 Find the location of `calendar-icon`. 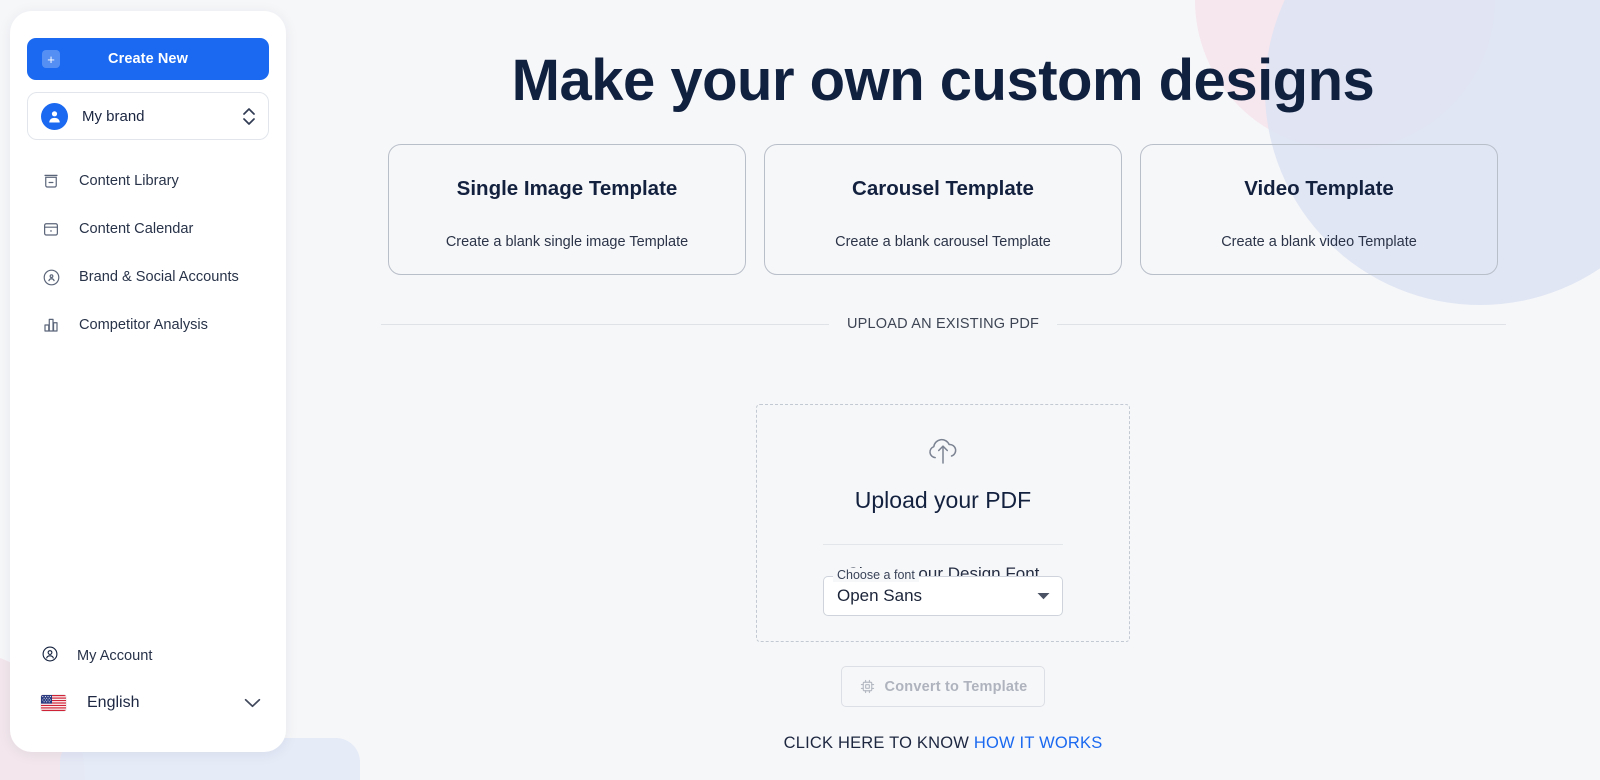

calendar-icon is located at coordinates (51, 229).